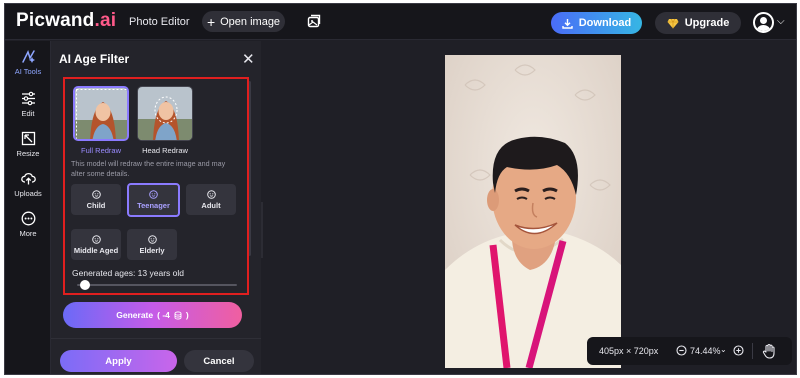  I want to click on download-icon, so click(567, 23).